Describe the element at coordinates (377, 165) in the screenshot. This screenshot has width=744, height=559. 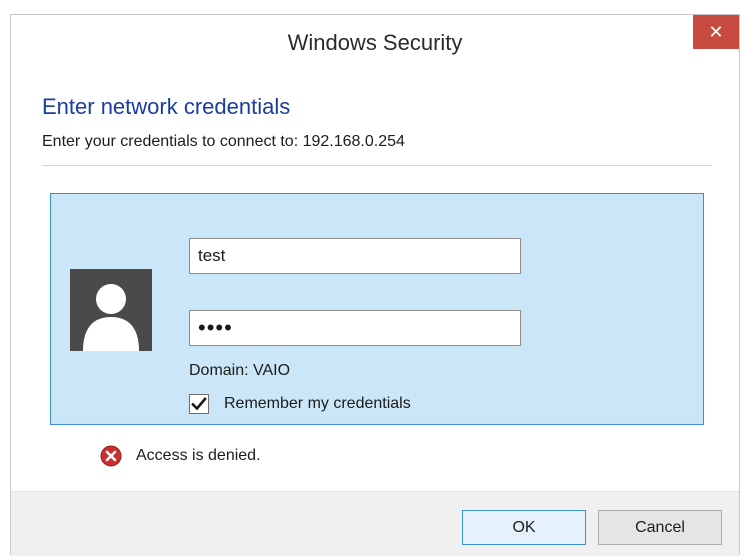
I see `separator` at that location.